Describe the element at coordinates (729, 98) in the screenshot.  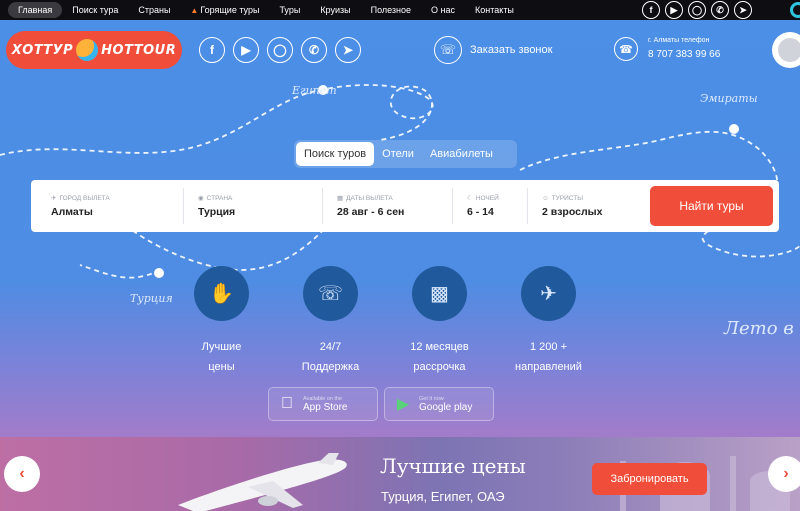
I see `map-word-emirates: Эмираты` at that location.